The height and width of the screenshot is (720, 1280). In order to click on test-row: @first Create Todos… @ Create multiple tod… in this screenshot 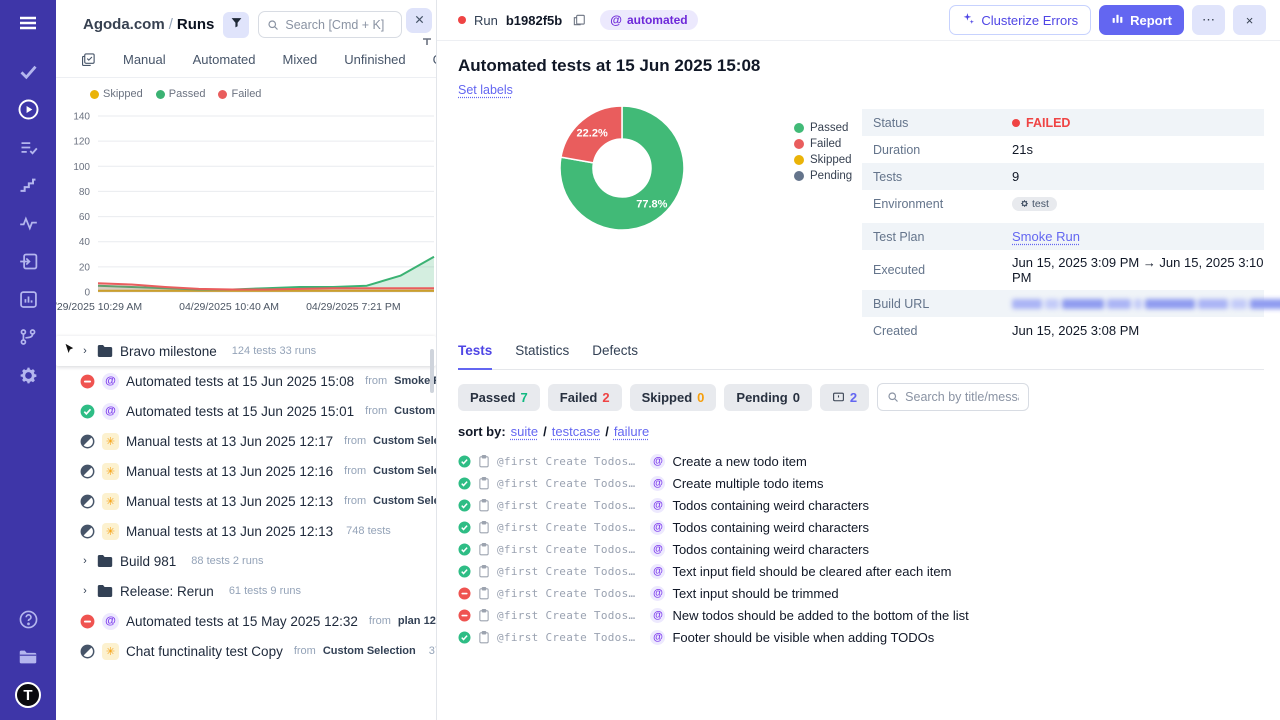, I will do `click(869, 483)`.